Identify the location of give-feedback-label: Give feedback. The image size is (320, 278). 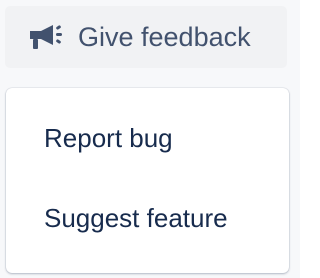
(164, 36).